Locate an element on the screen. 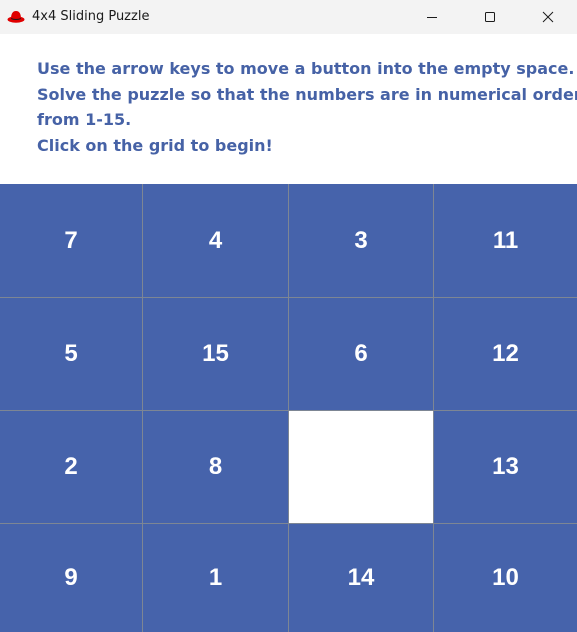 This screenshot has width=577, height=632. minimize-button is located at coordinates (432, 17).